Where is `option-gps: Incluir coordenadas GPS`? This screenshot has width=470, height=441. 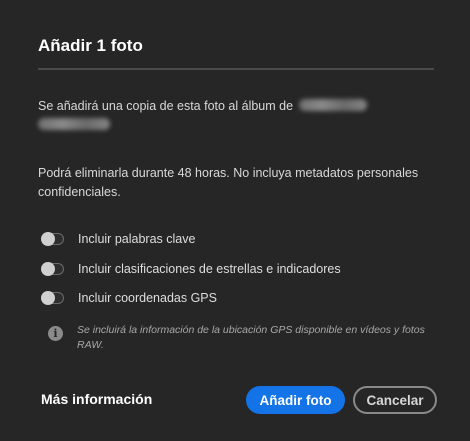 option-gps: Incluir coordenadas GPS is located at coordinates (129, 298).